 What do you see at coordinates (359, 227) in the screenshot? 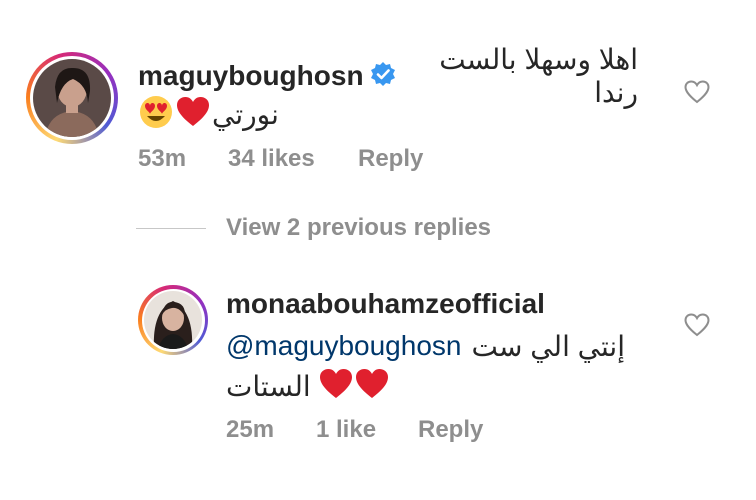
I see `view-replies-label: View 2 previous replies` at bounding box center [359, 227].